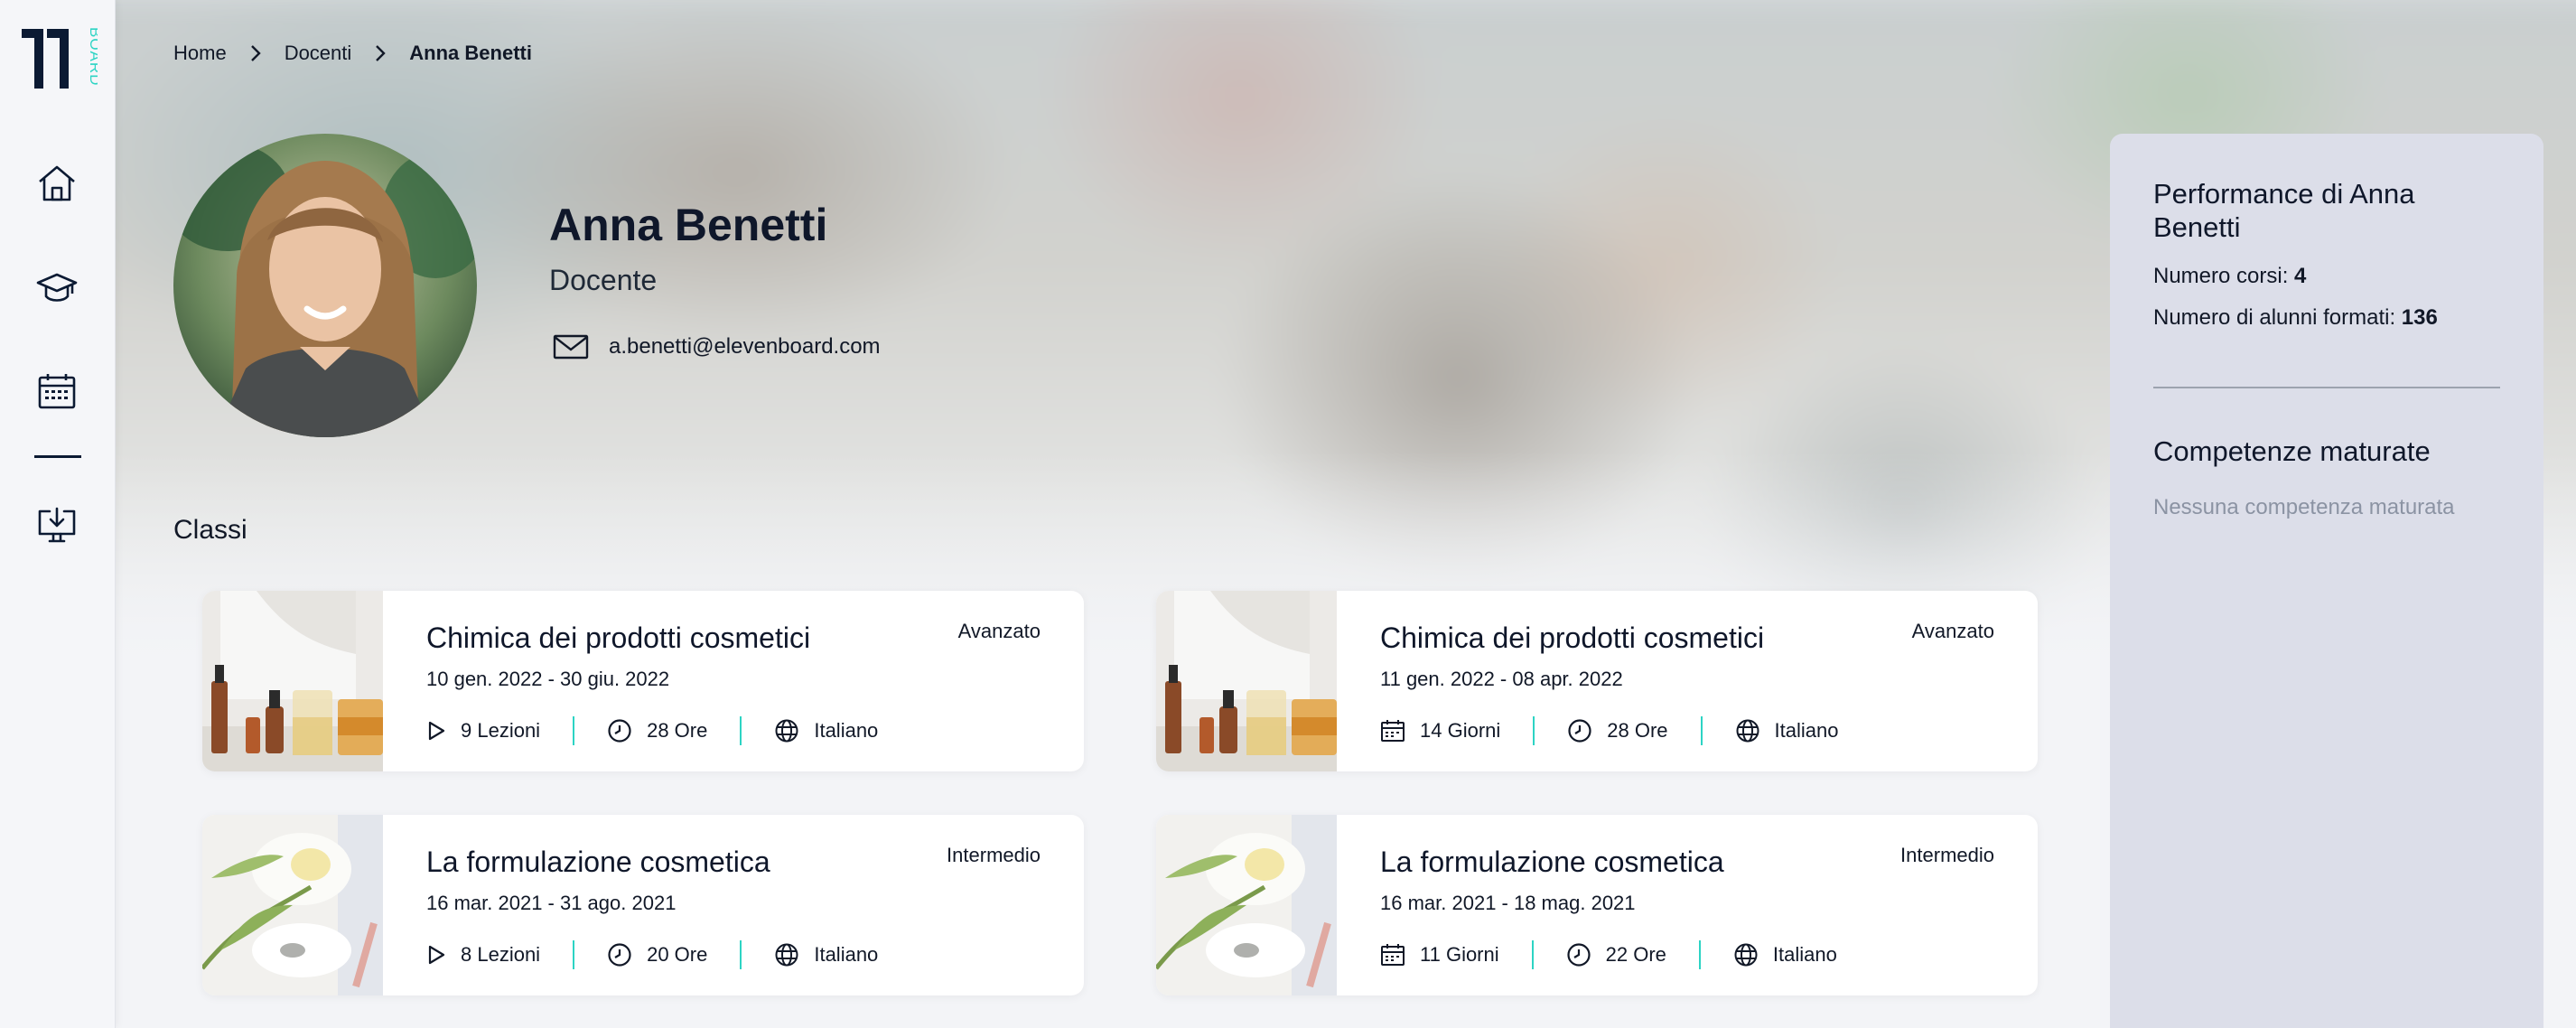 Image resolution: width=2576 pixels, height=1028 pixels. Describe the element at coordinates (2292, 452) in the screenshot. I see `skills-title: Competenze maturate` at that location.